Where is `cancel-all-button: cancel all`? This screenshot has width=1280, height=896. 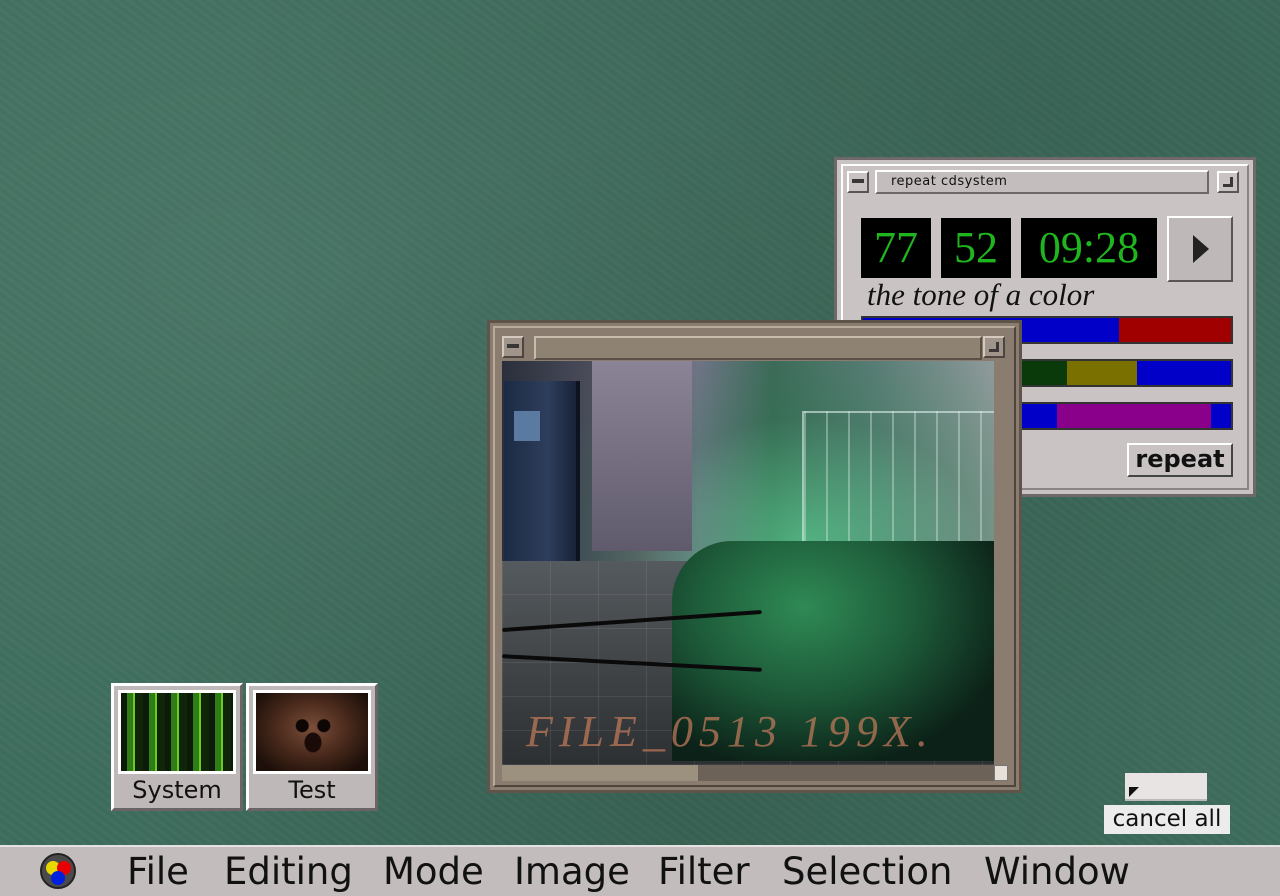
cancel-all-button: cancel all is located at coordinates (1167, 819).